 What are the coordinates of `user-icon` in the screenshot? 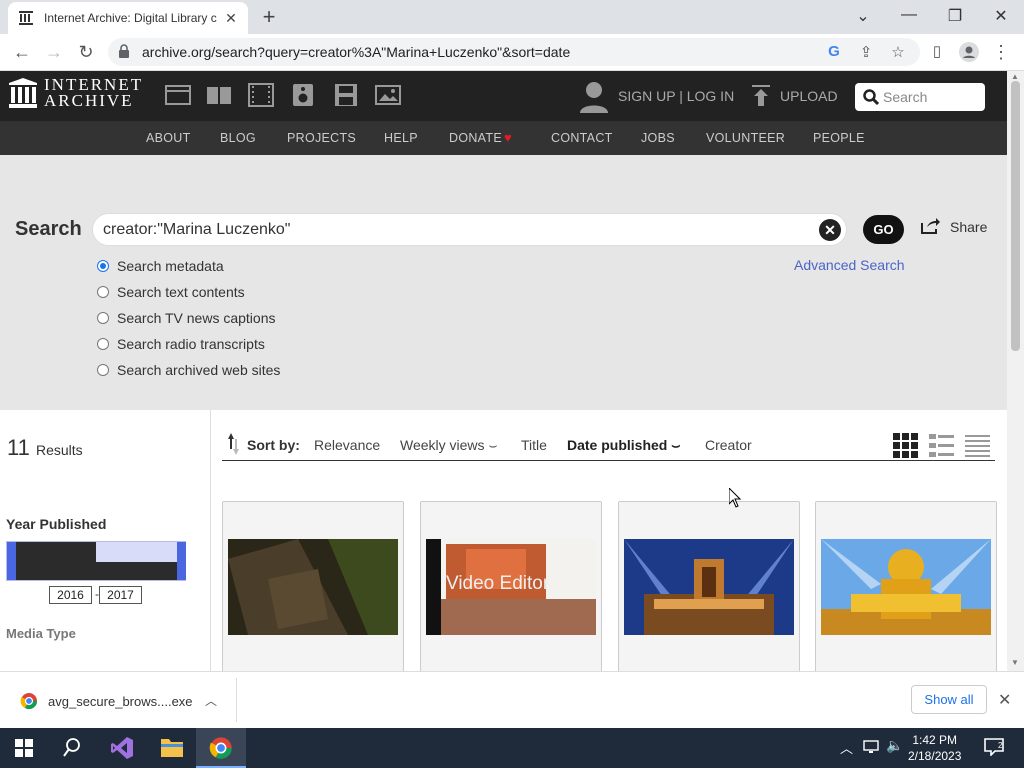 It's located at (594, 99).